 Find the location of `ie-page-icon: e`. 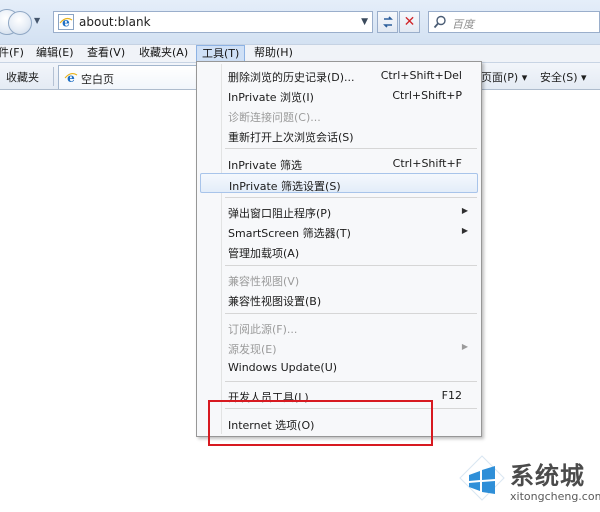

ie-page-icon: e is located at coordinates (71, 77).